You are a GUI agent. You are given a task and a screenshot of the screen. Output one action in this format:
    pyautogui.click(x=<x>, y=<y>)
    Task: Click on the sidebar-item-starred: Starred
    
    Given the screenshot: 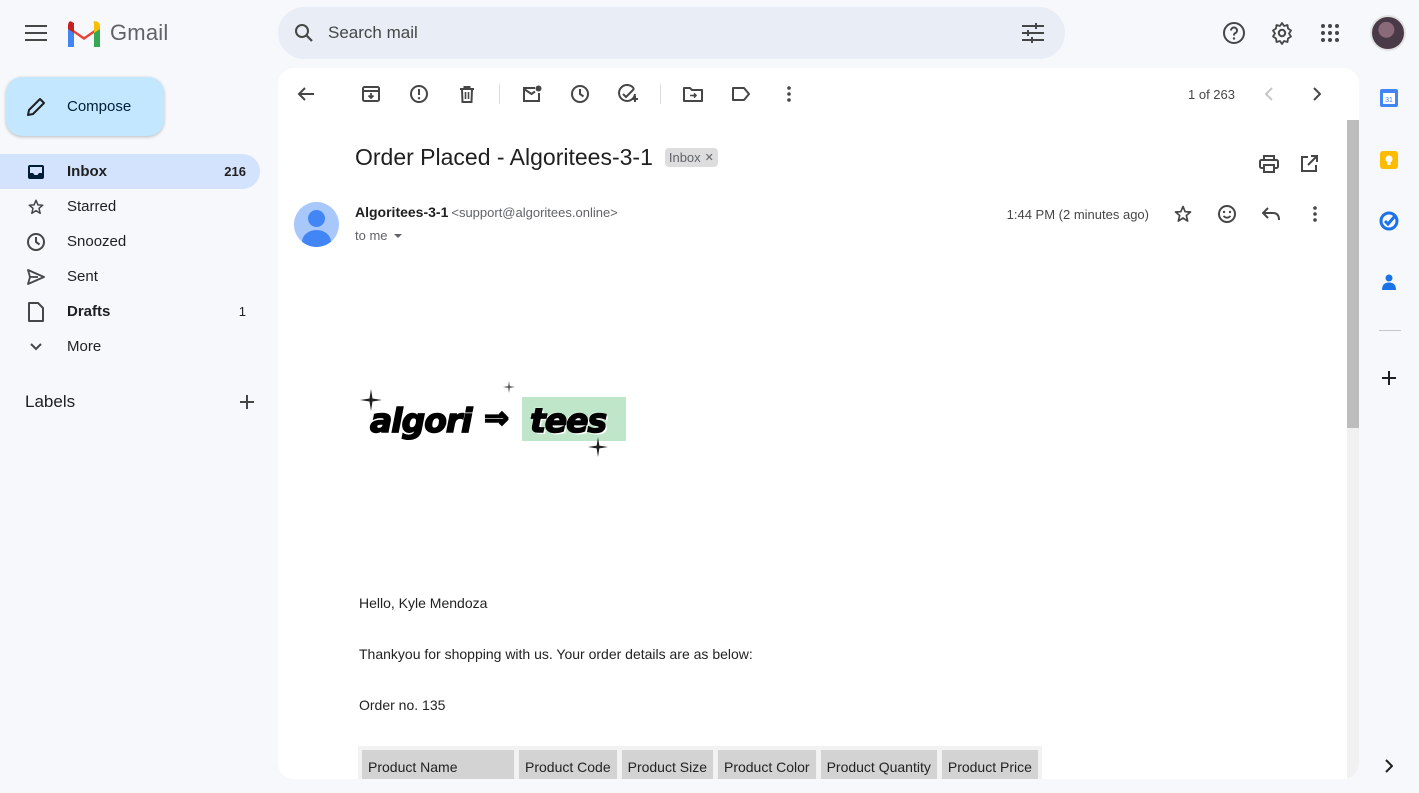 What is the action you would take?
    pyautogui.click(x=130, y=206)
    